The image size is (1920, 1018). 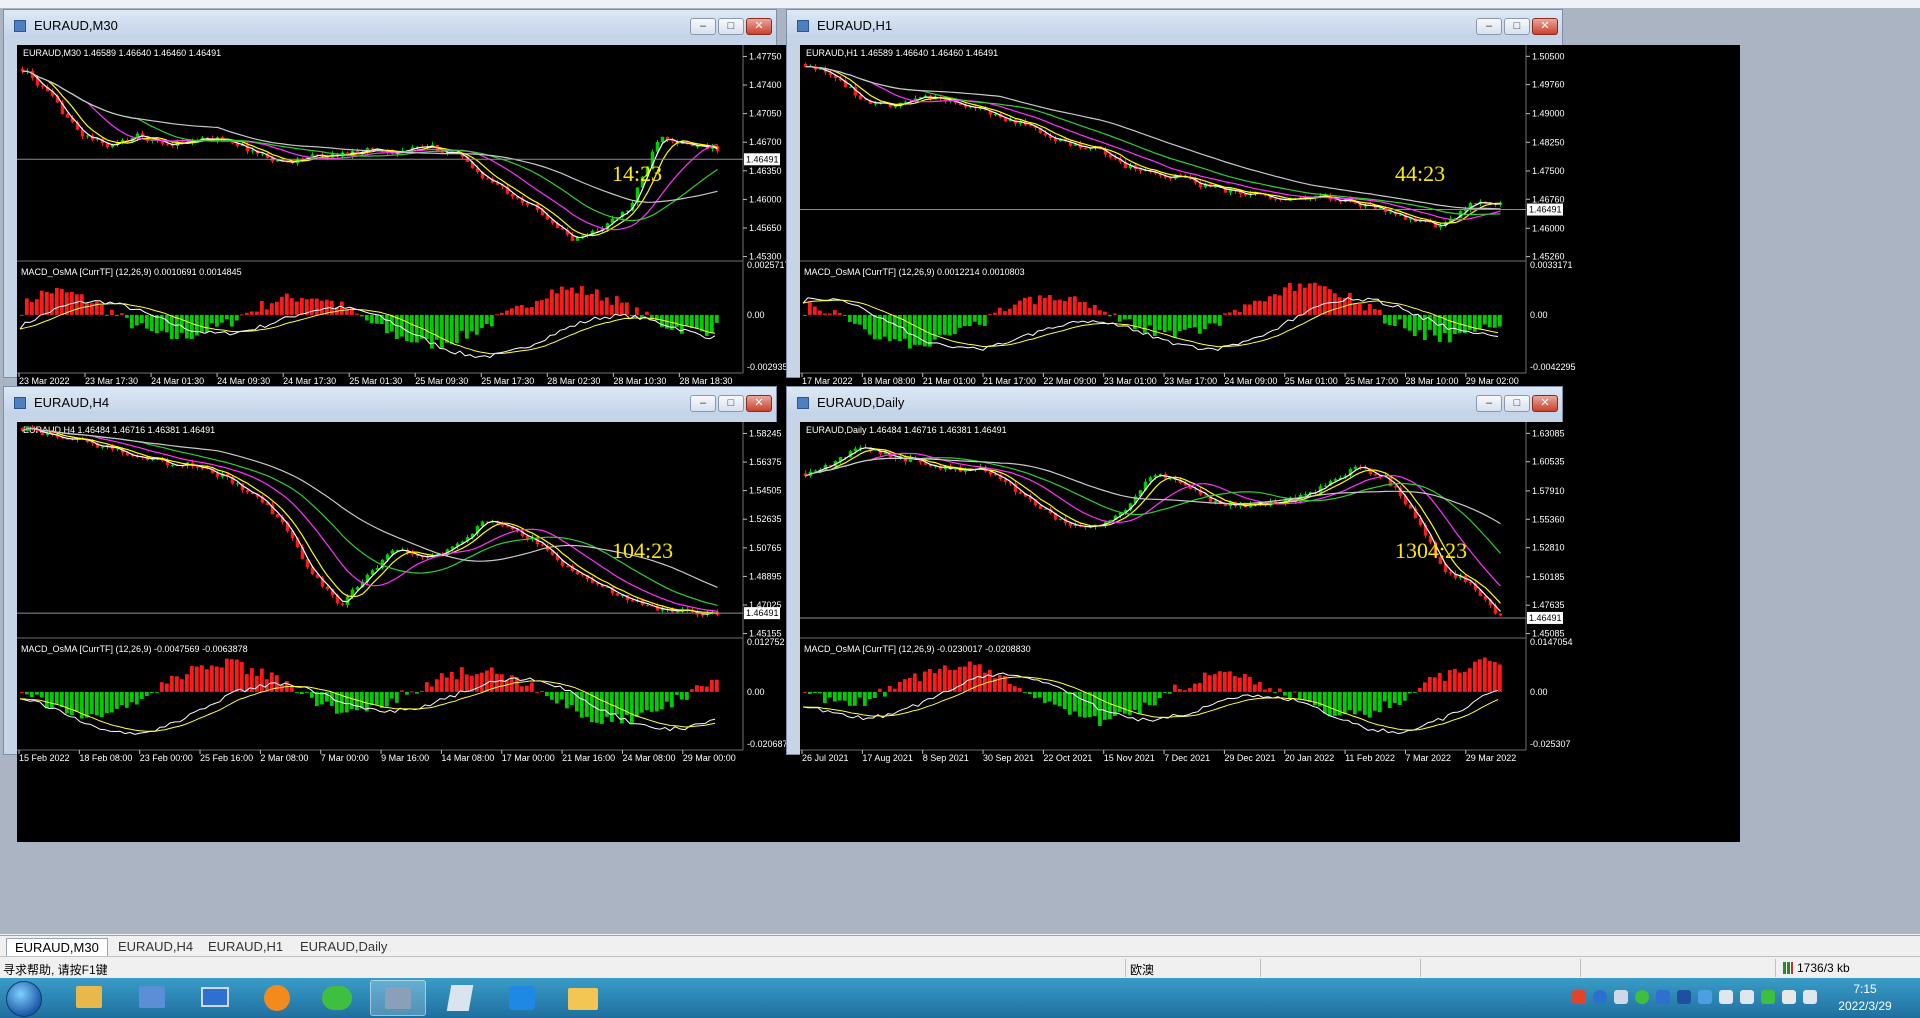 I want to click on taskbar-app-editor-icon, so click(x=523, y=998).